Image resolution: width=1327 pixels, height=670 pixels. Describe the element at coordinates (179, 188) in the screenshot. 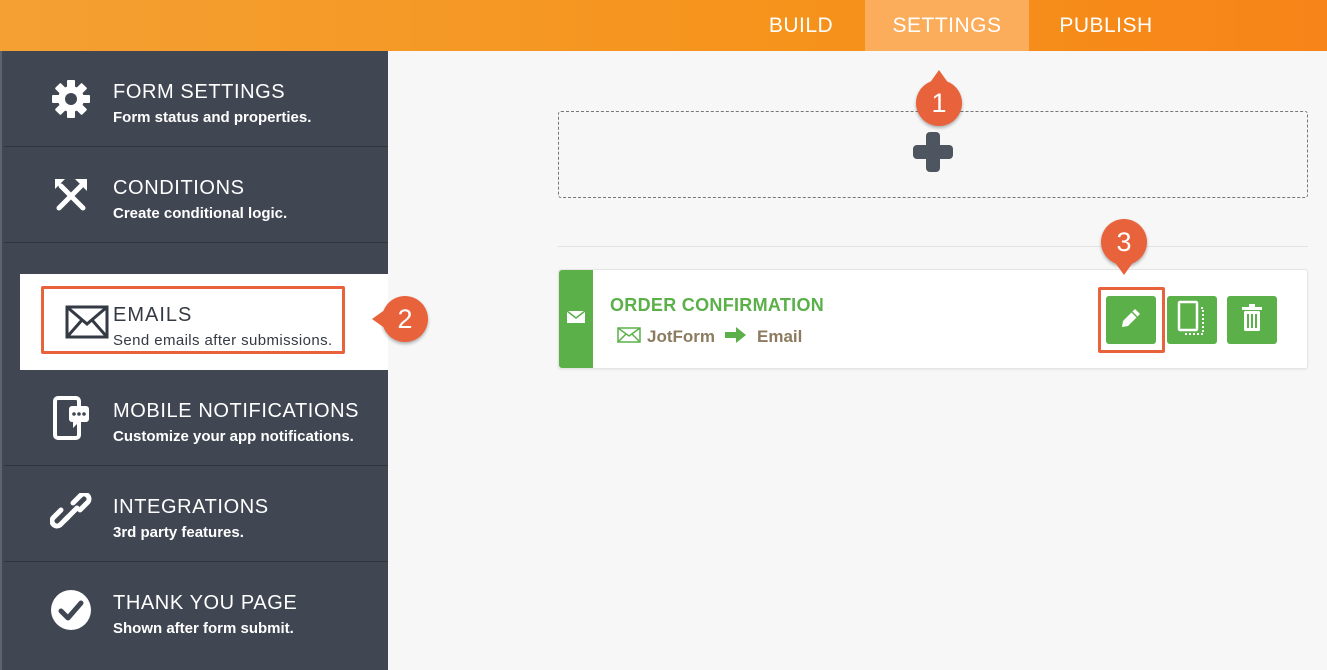

I see `sidebar-item-title: CONDITIONS` at that location.